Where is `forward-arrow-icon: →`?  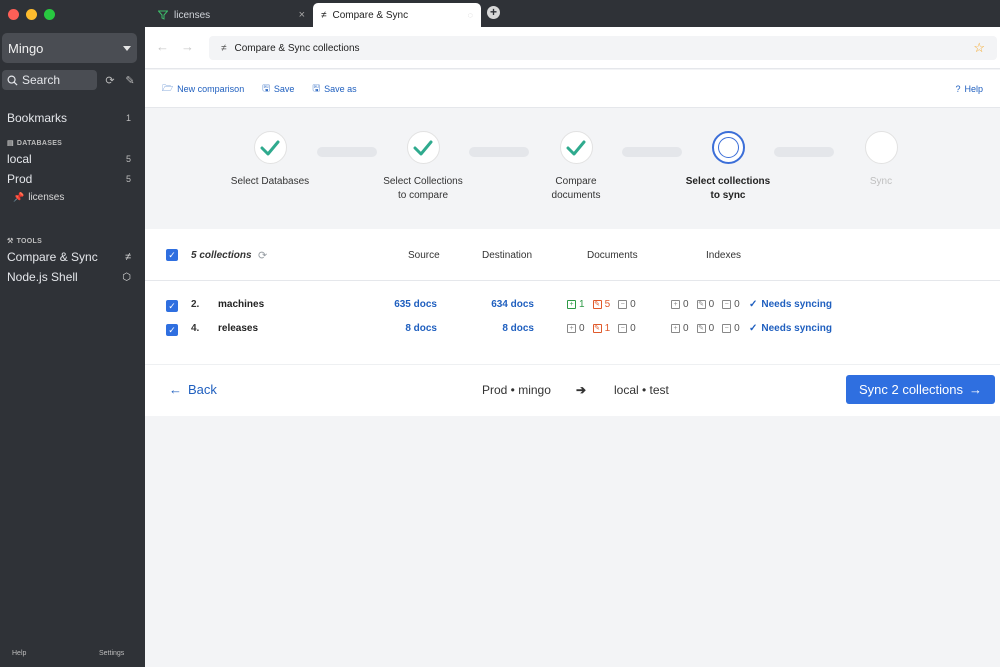
forward-arrow-icon: → is located at coordinates (187, 46).